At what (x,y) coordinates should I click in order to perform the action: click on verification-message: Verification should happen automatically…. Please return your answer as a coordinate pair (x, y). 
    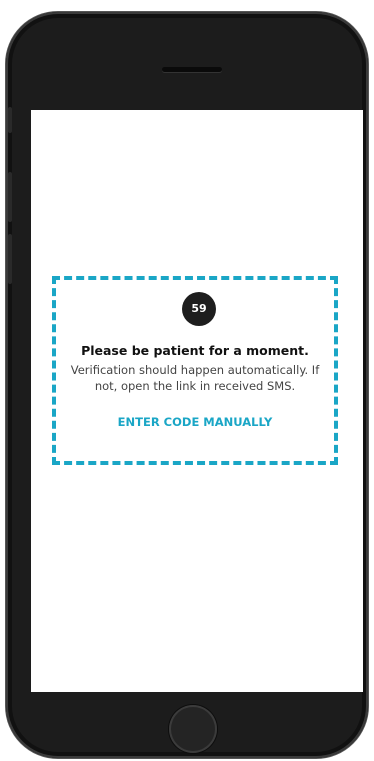
    Looking at the image, I should click on (195, 378).